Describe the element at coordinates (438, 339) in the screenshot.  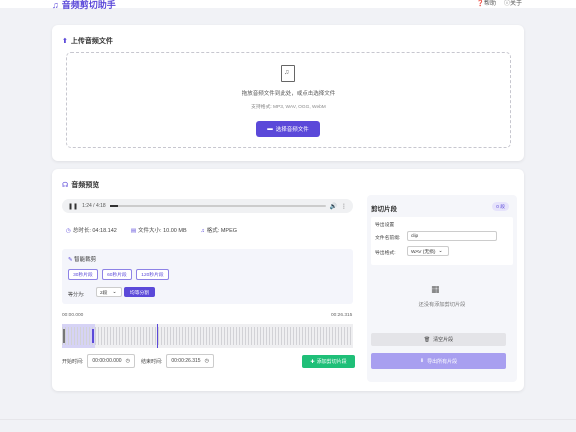
I see `clear-segments-button: 🗑 清空片段` at that location.